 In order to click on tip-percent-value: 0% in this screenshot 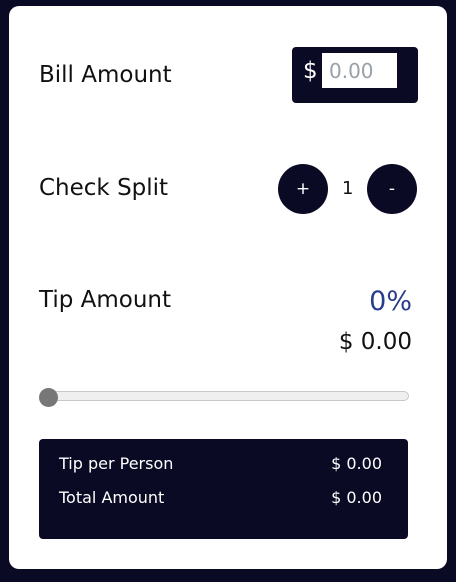, I will do `click(390, 301)`.